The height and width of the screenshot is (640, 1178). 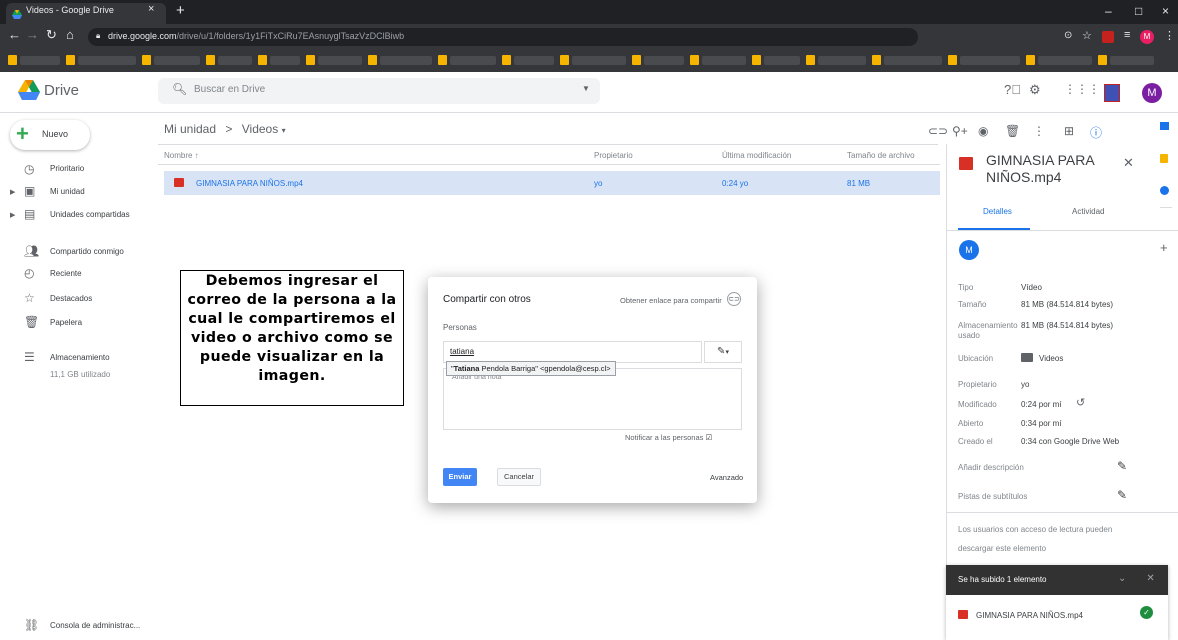 What do you see at coordinates (1029, 615) in the screenshot?
I see `uploaded-file-name: GIMNASIA PARA NIÑOS.mp4` at bounding box center [1029, 615].